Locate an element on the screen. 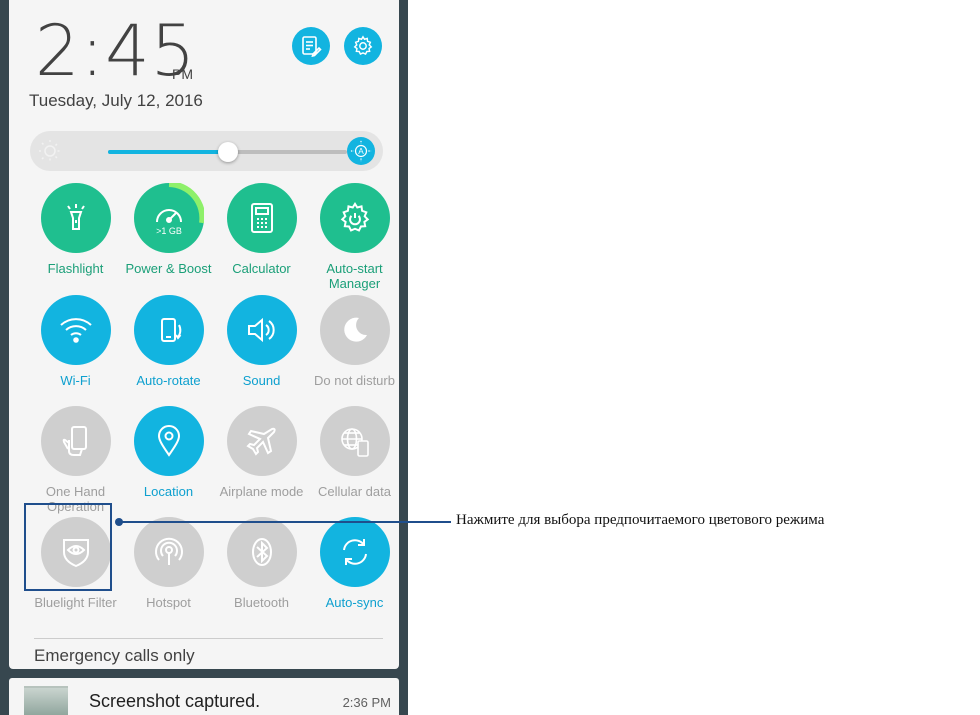  settings-gear-icon is located at coordinates (363, 46).